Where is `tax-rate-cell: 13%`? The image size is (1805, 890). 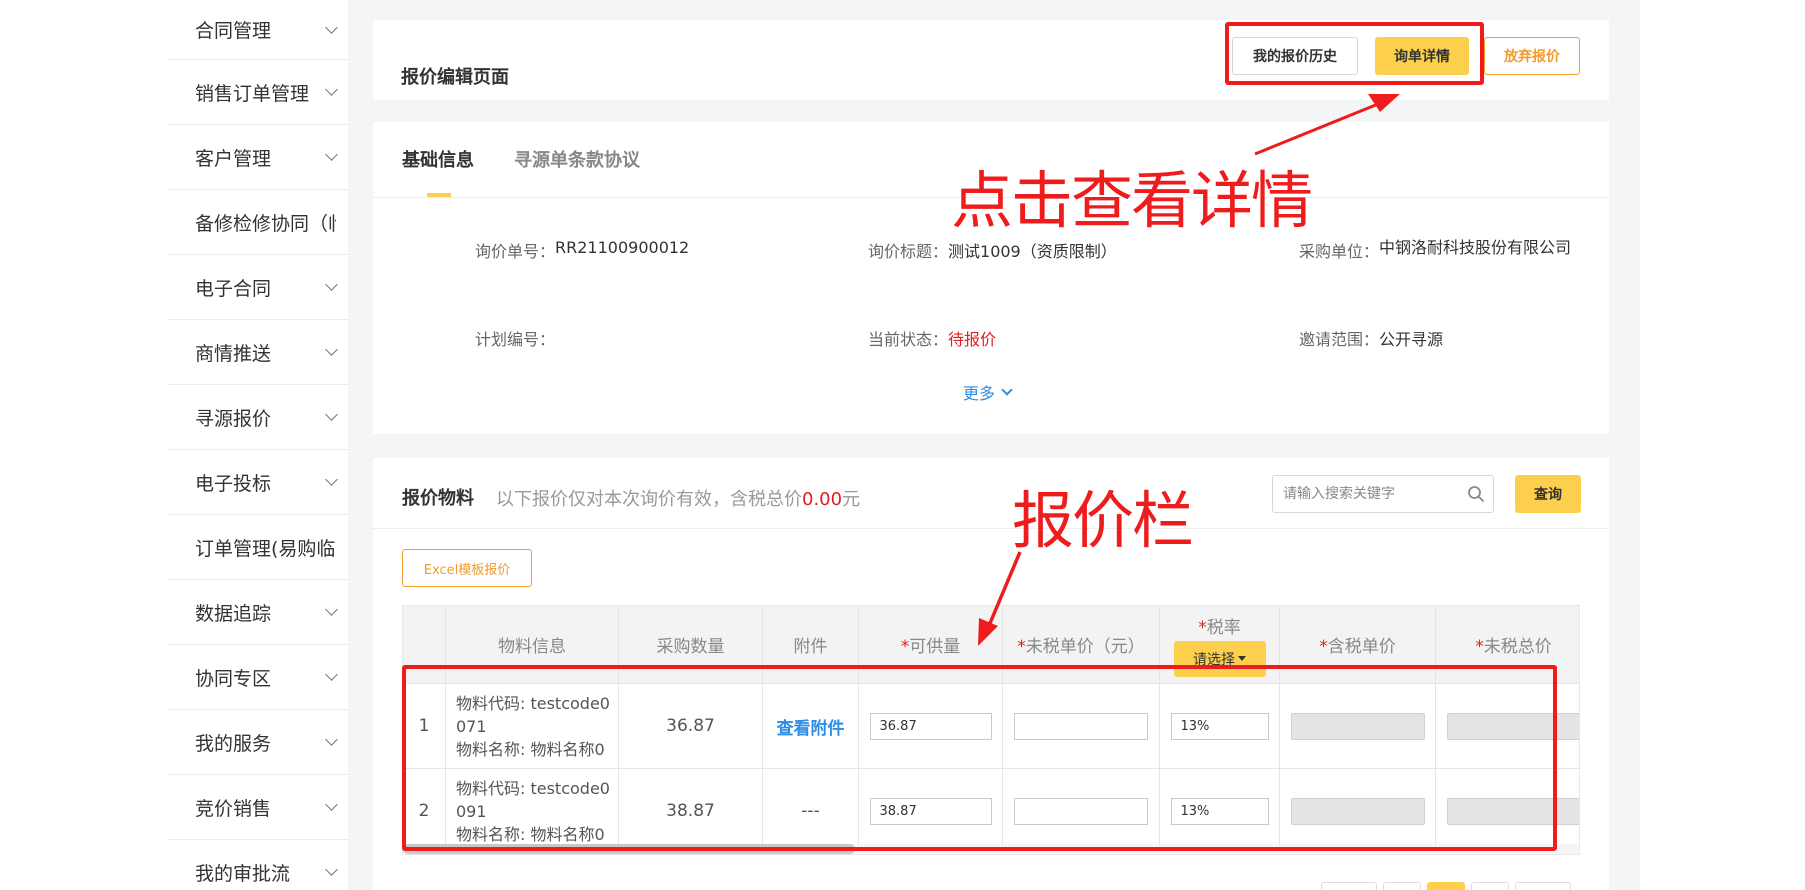
tax-rate-cell: 13% is located at coordinates (1220, 811).